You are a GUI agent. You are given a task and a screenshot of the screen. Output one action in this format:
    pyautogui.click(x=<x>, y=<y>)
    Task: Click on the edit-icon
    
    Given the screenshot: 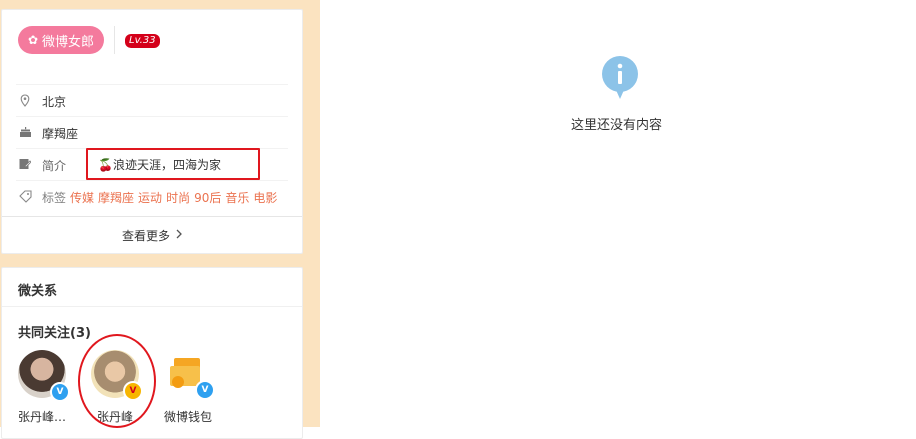 What is the action you would take?
    pyautogui.click(x=25, y=164)
    